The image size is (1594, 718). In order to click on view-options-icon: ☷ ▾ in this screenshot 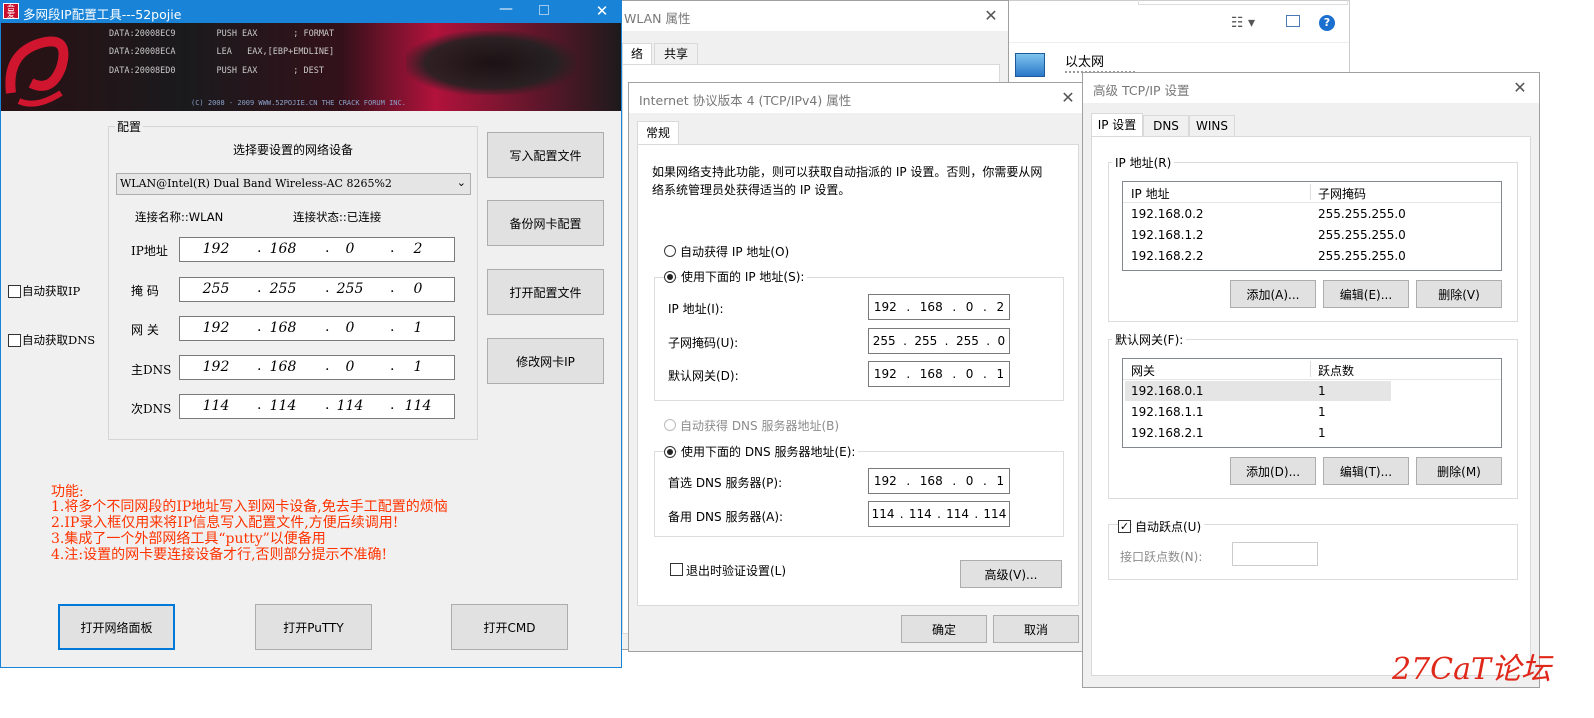, I will do `click(1243, 23)`.